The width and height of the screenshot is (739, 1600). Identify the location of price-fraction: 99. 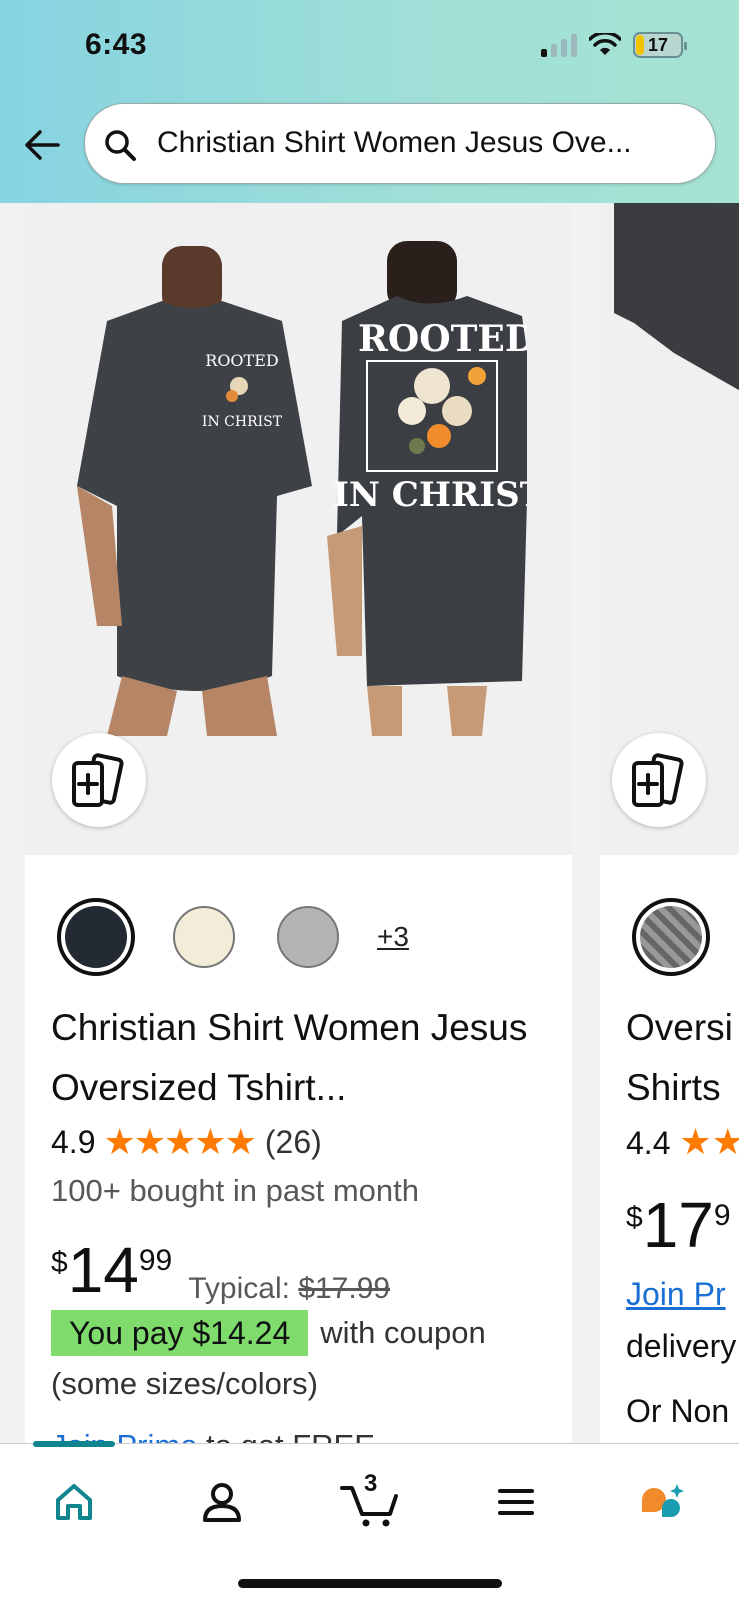
(155, 1260).